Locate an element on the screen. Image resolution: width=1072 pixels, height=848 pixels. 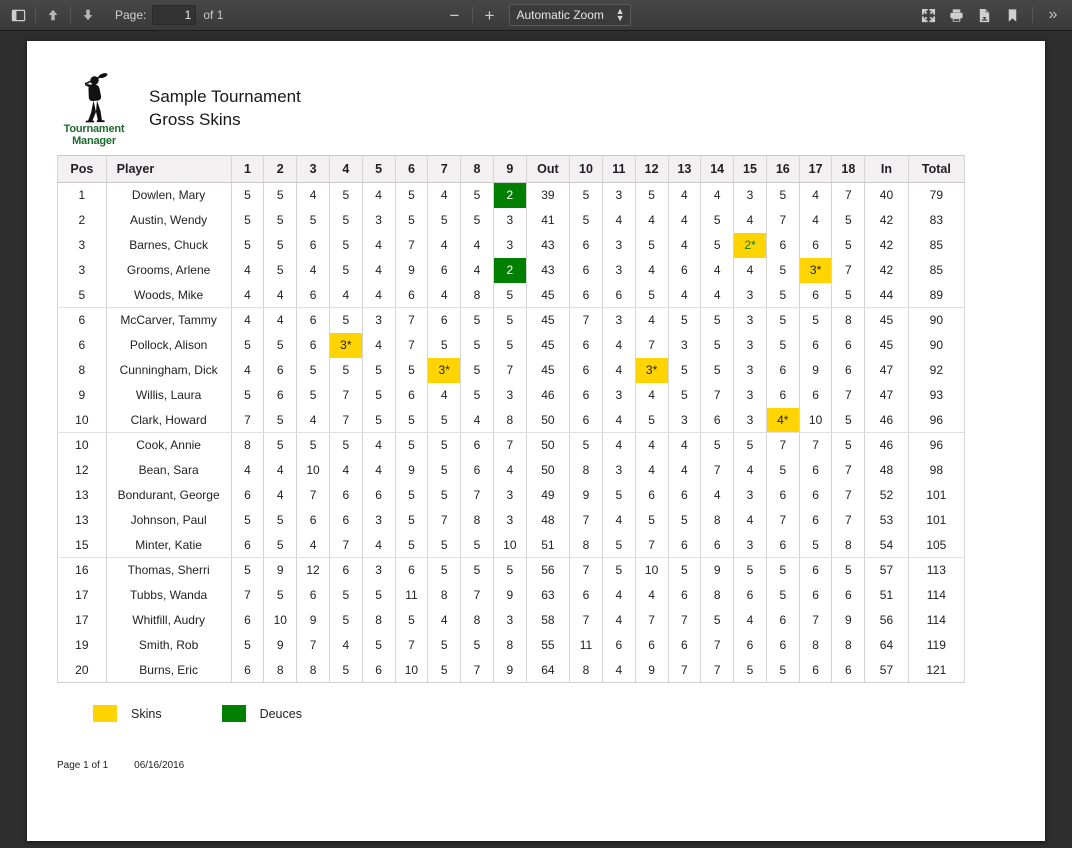
cell-in-total: 42 is located at coordinates (886, 220).